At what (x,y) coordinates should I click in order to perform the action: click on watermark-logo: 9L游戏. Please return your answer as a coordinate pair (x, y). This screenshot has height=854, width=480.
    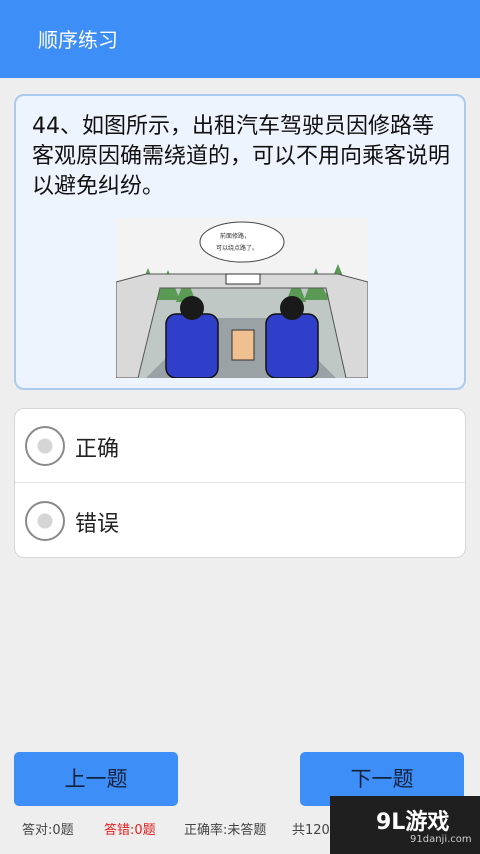
    Looking at the image, I should click on (413, 822).